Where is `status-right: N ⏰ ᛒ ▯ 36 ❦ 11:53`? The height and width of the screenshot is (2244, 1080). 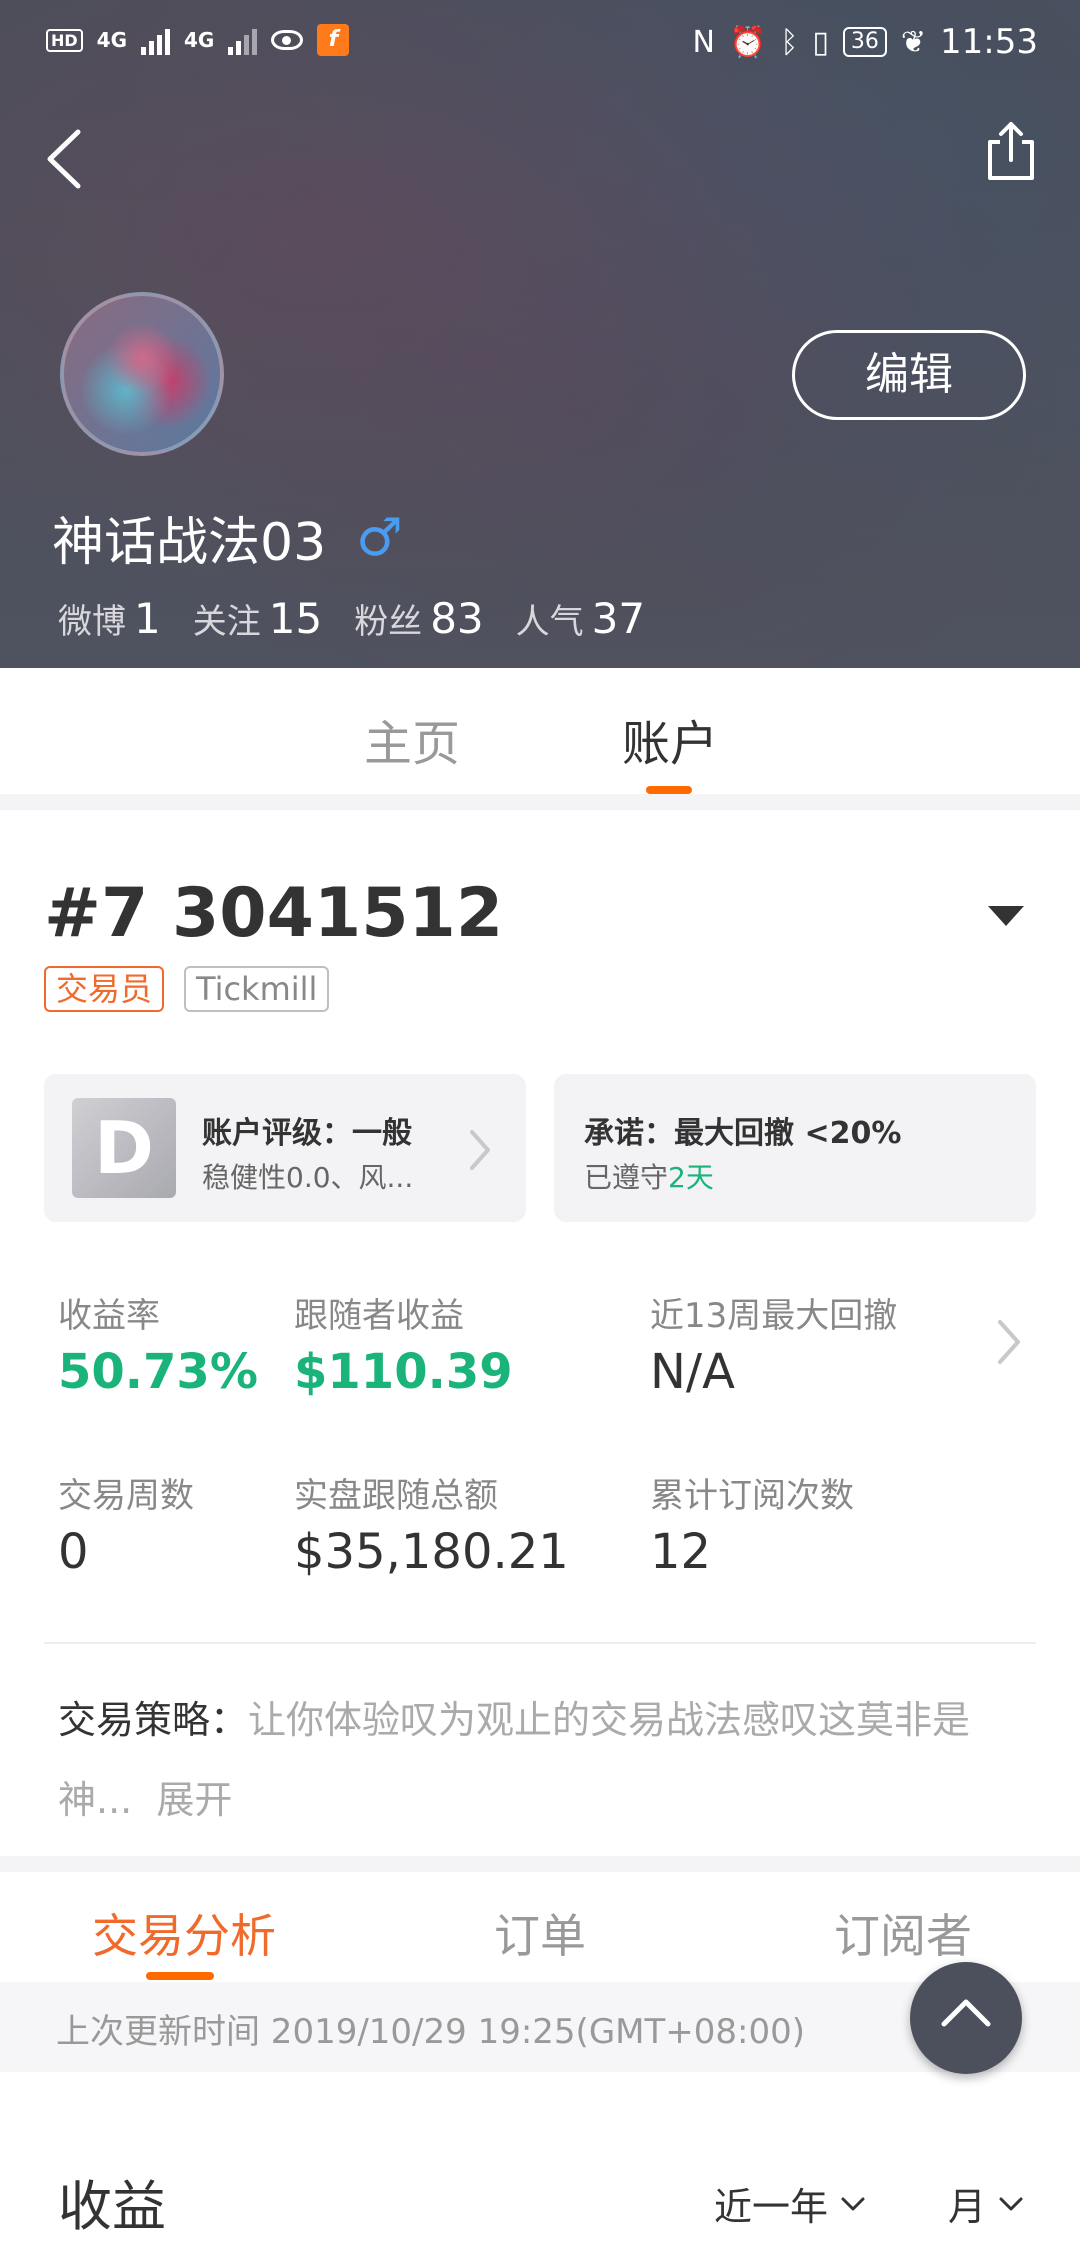 status-right: N ⏰ ᛒ ▯ 36 ❦ 11:53 is located at coordinates (865, 42).